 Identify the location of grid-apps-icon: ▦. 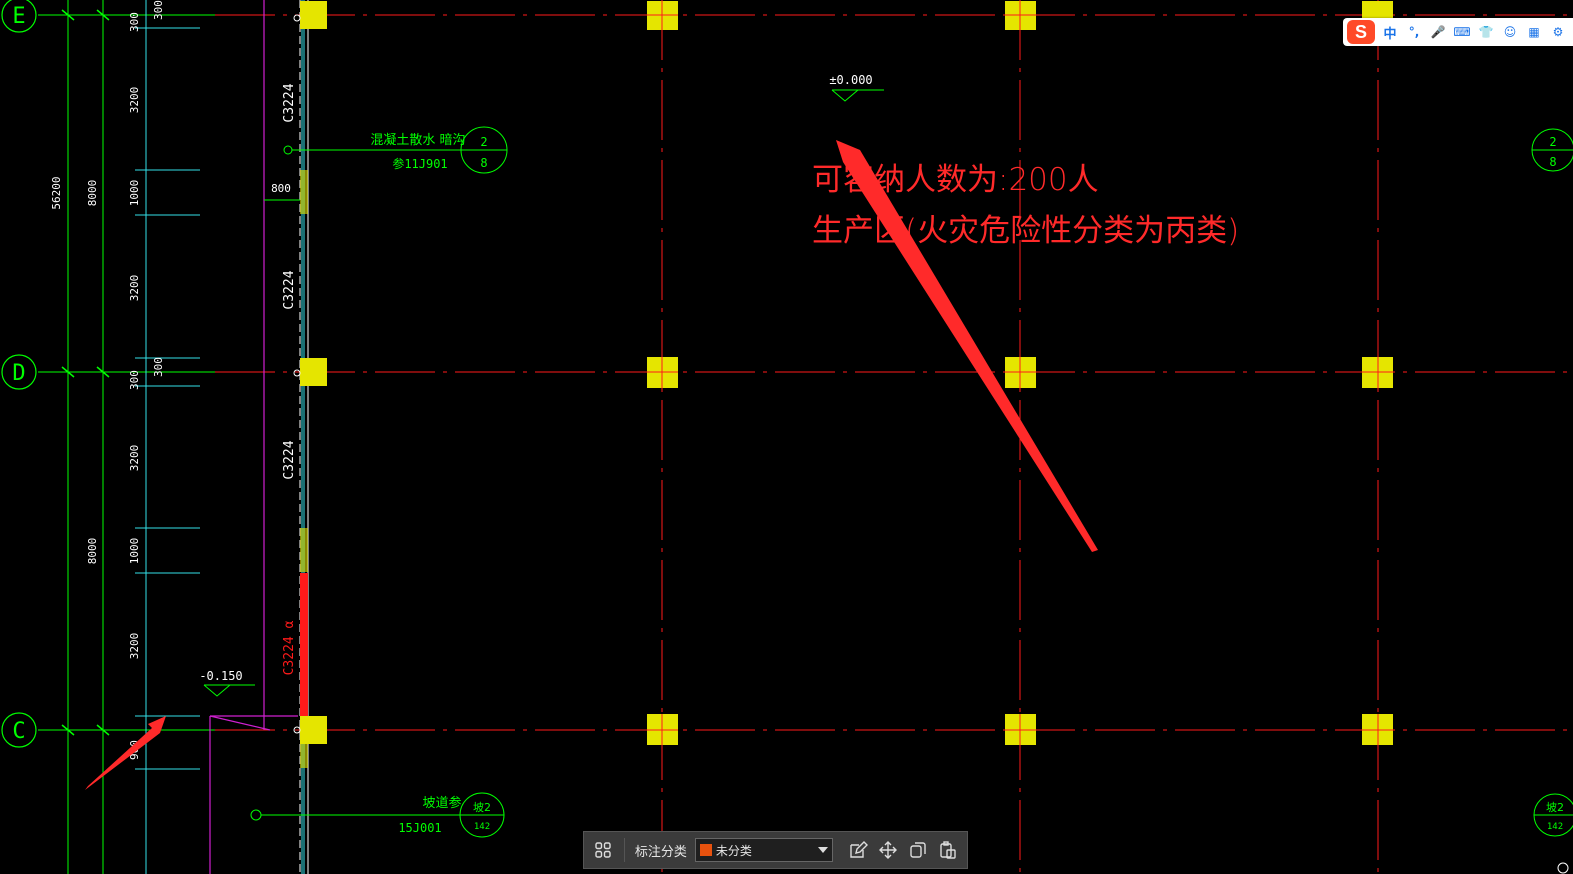
(1534, 32).